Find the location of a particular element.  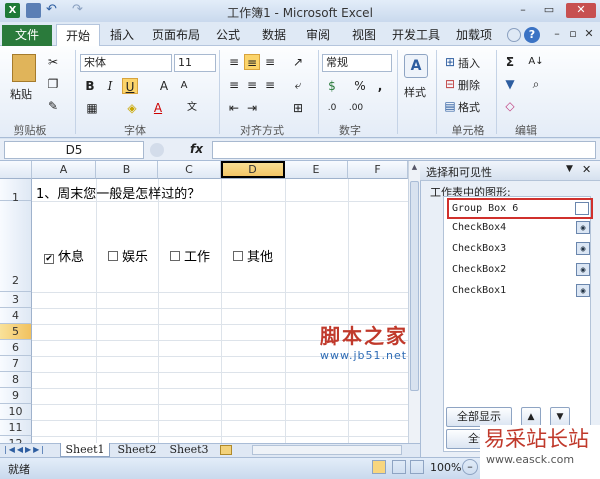

select-all-corner is located at coordinates (16, 170).